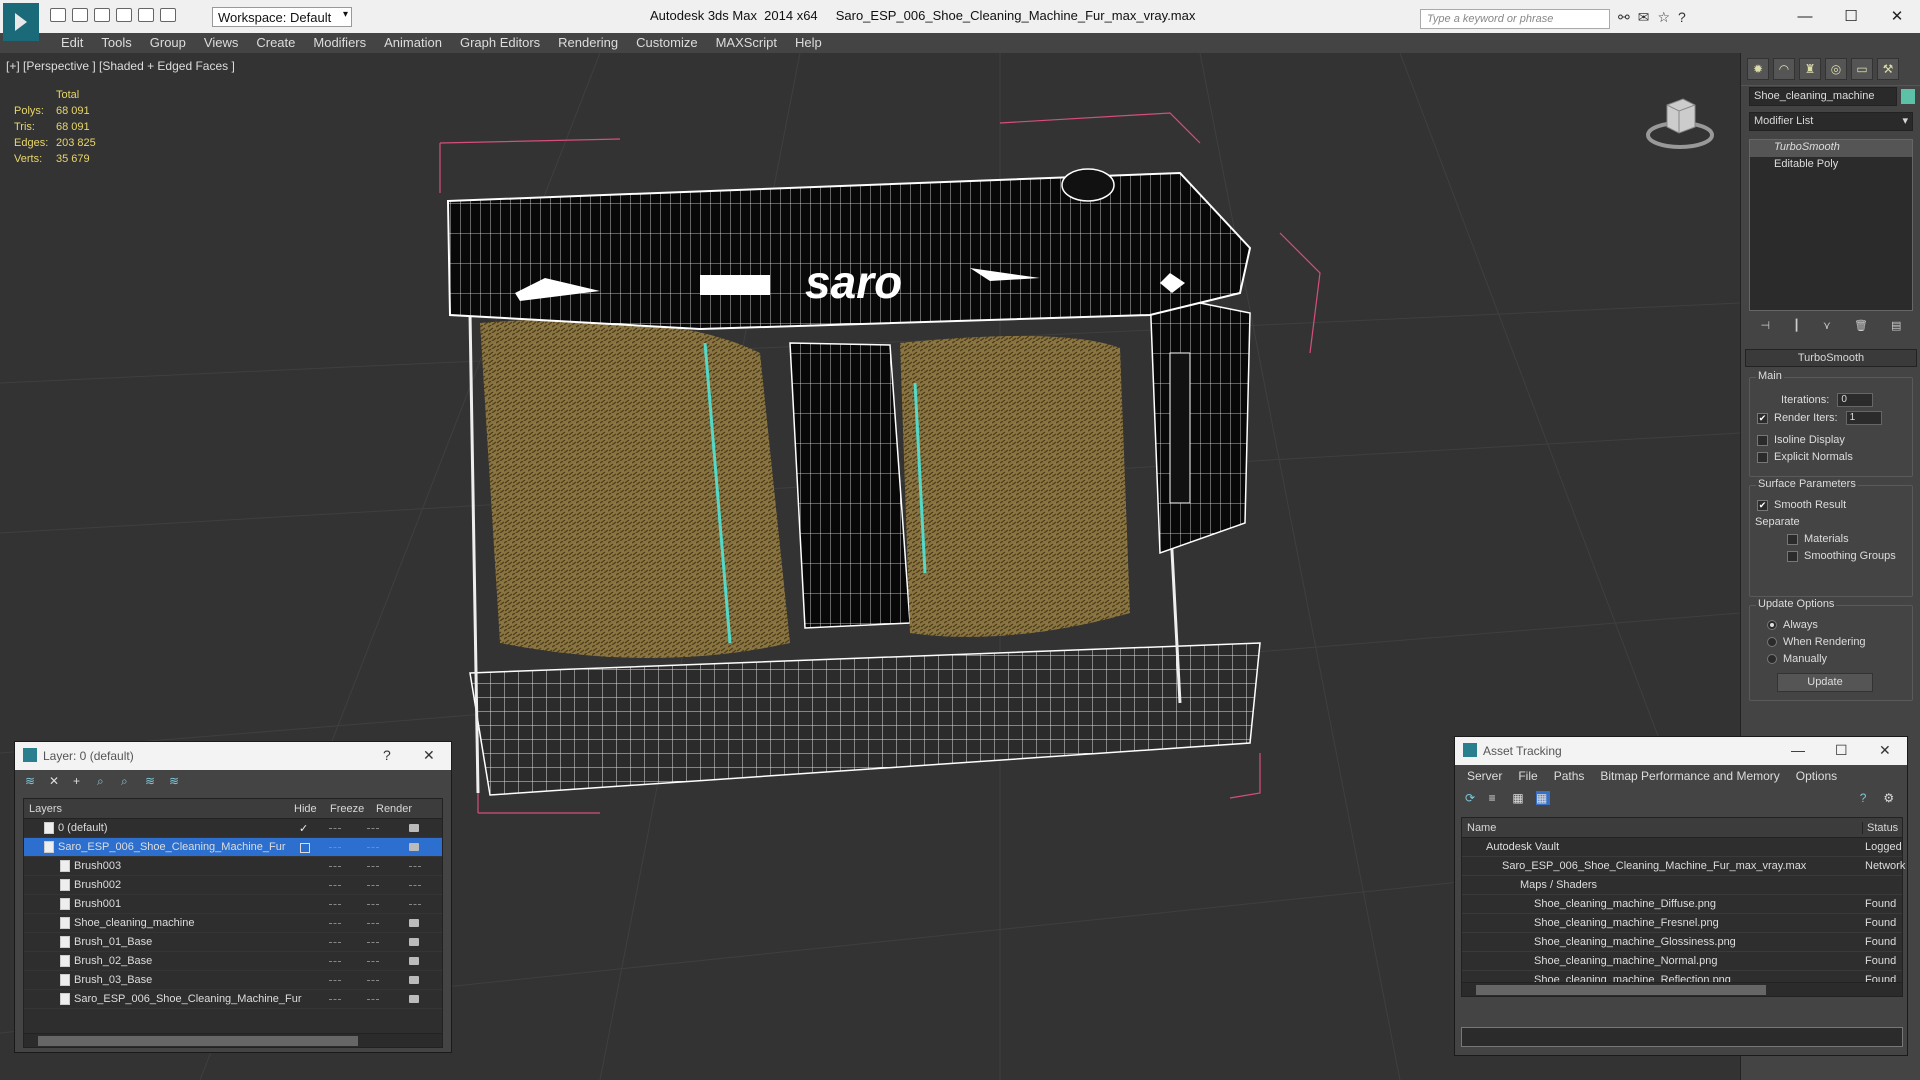 The width and height of the screenshot is (1920, 1080). Describe the element at coordinates (56, 781) in the screenshot. I see `delete-layer-icon: ✕` at that location.